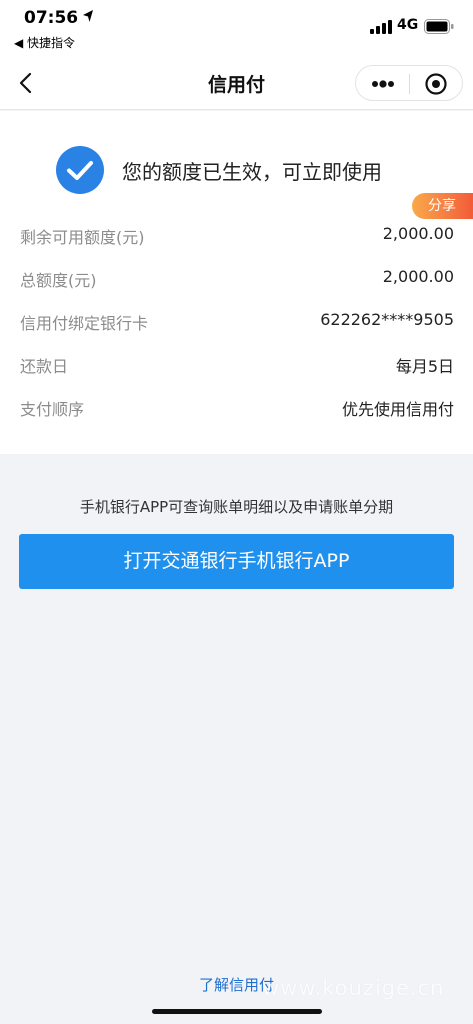  What do you see at coordinates (436, 84) in the screenshot?
I see `mini-program-close-icon` at bounding box center [436, 84].